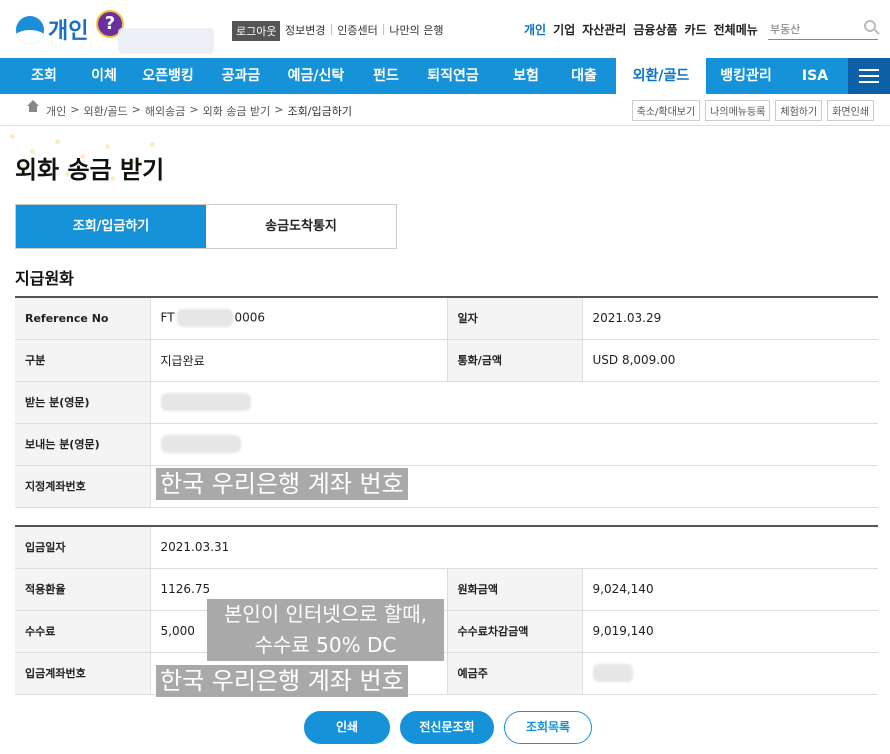 The height and width of the screenshot is (754, 890). What do you see at coordinates (83, 673) in the screenshot?
I see `deposit-account-label: 입금계좌번호` at bounding box center [83, 673].